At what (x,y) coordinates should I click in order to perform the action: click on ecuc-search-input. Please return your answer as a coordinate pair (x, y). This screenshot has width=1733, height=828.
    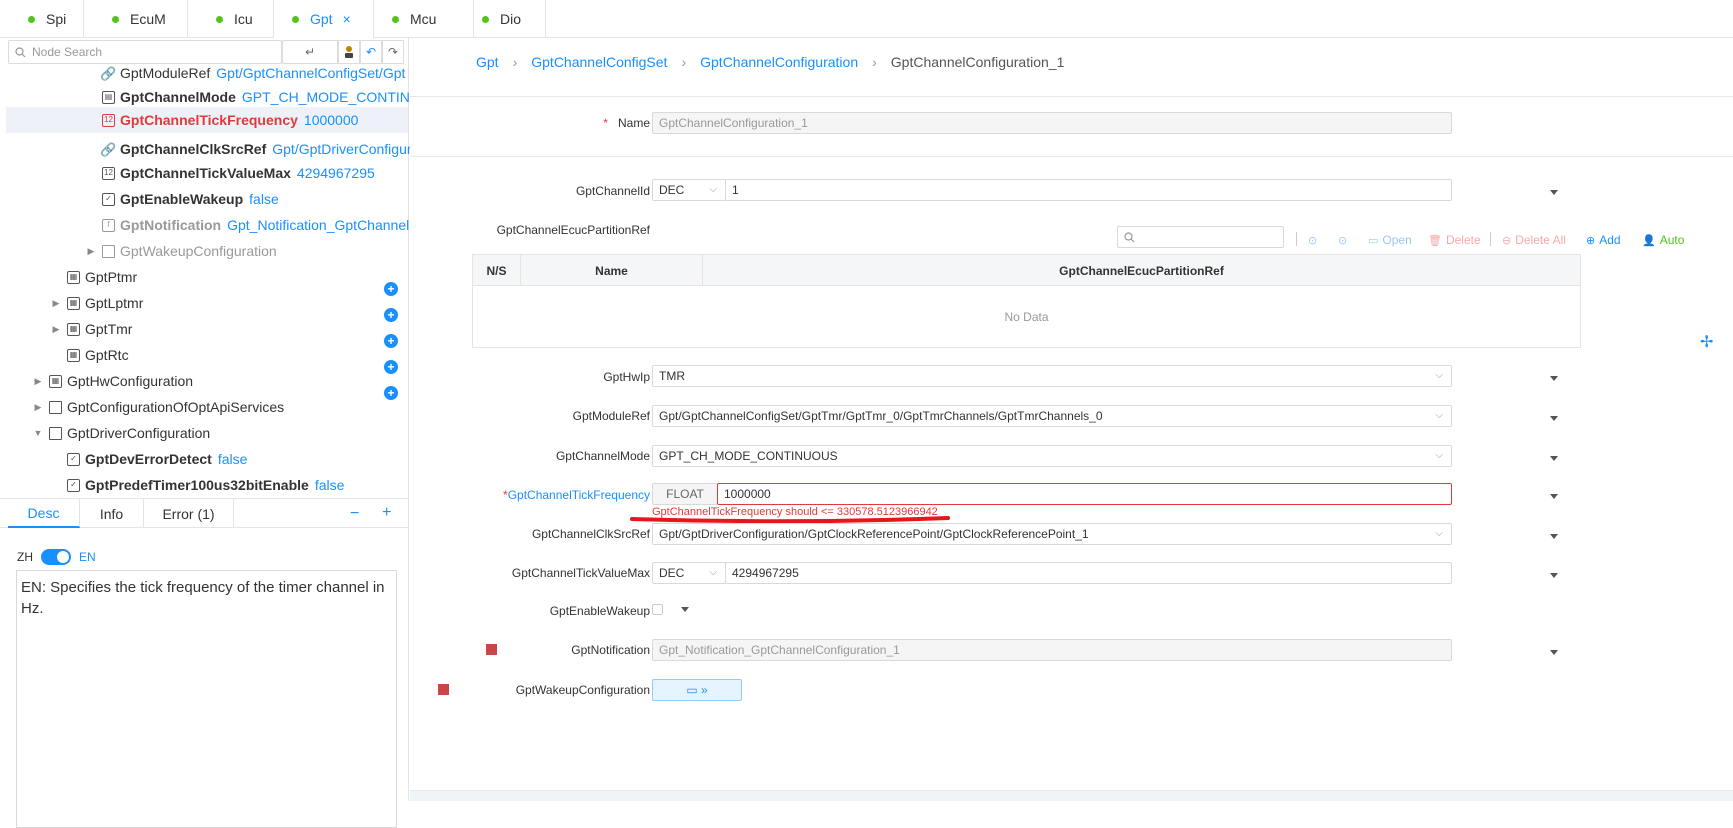
    Looking at the image, I should click on (1200, 237).